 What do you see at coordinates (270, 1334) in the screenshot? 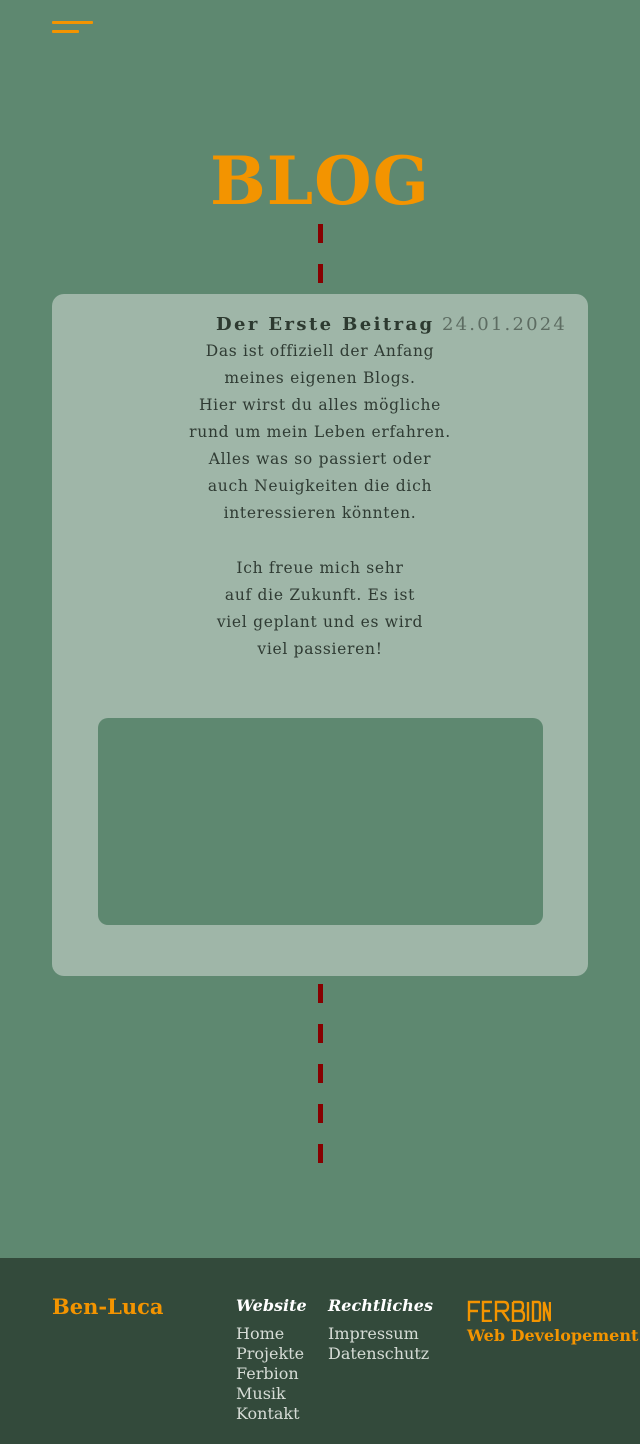
I see `footer-link-home: Home` at bounding box center [270, 1334].